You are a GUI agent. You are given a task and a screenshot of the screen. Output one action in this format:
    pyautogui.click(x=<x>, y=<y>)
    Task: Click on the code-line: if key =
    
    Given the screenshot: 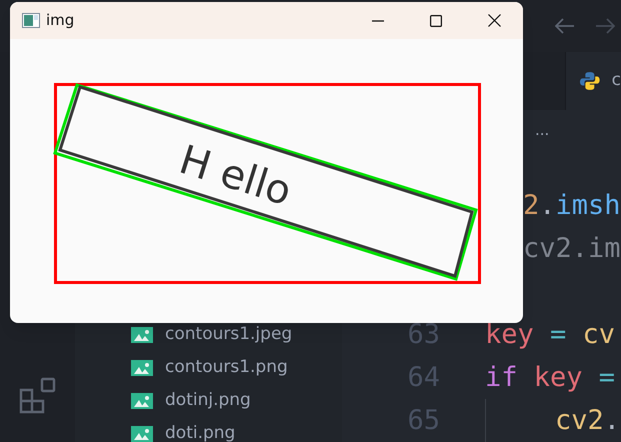 What is the action you would take?
    pyautogui.click(x=550, y=377)
    